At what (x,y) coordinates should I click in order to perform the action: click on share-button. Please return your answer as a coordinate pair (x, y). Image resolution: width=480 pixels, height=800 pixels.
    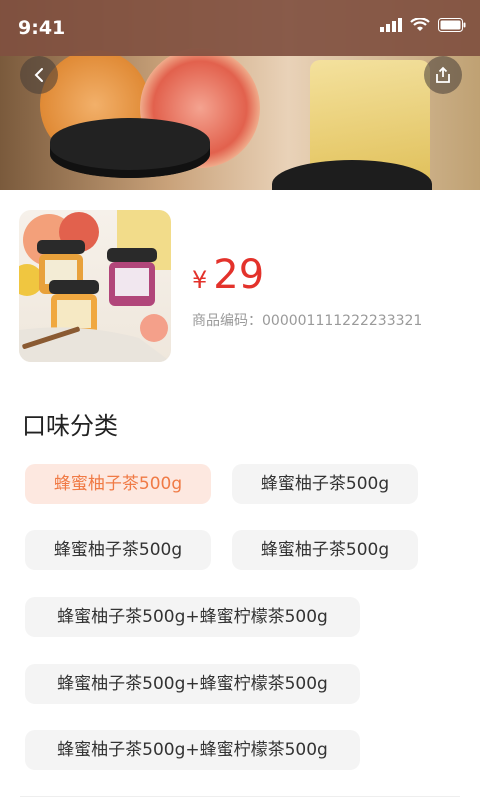
    Looking at the image, I should click on (443, 75).